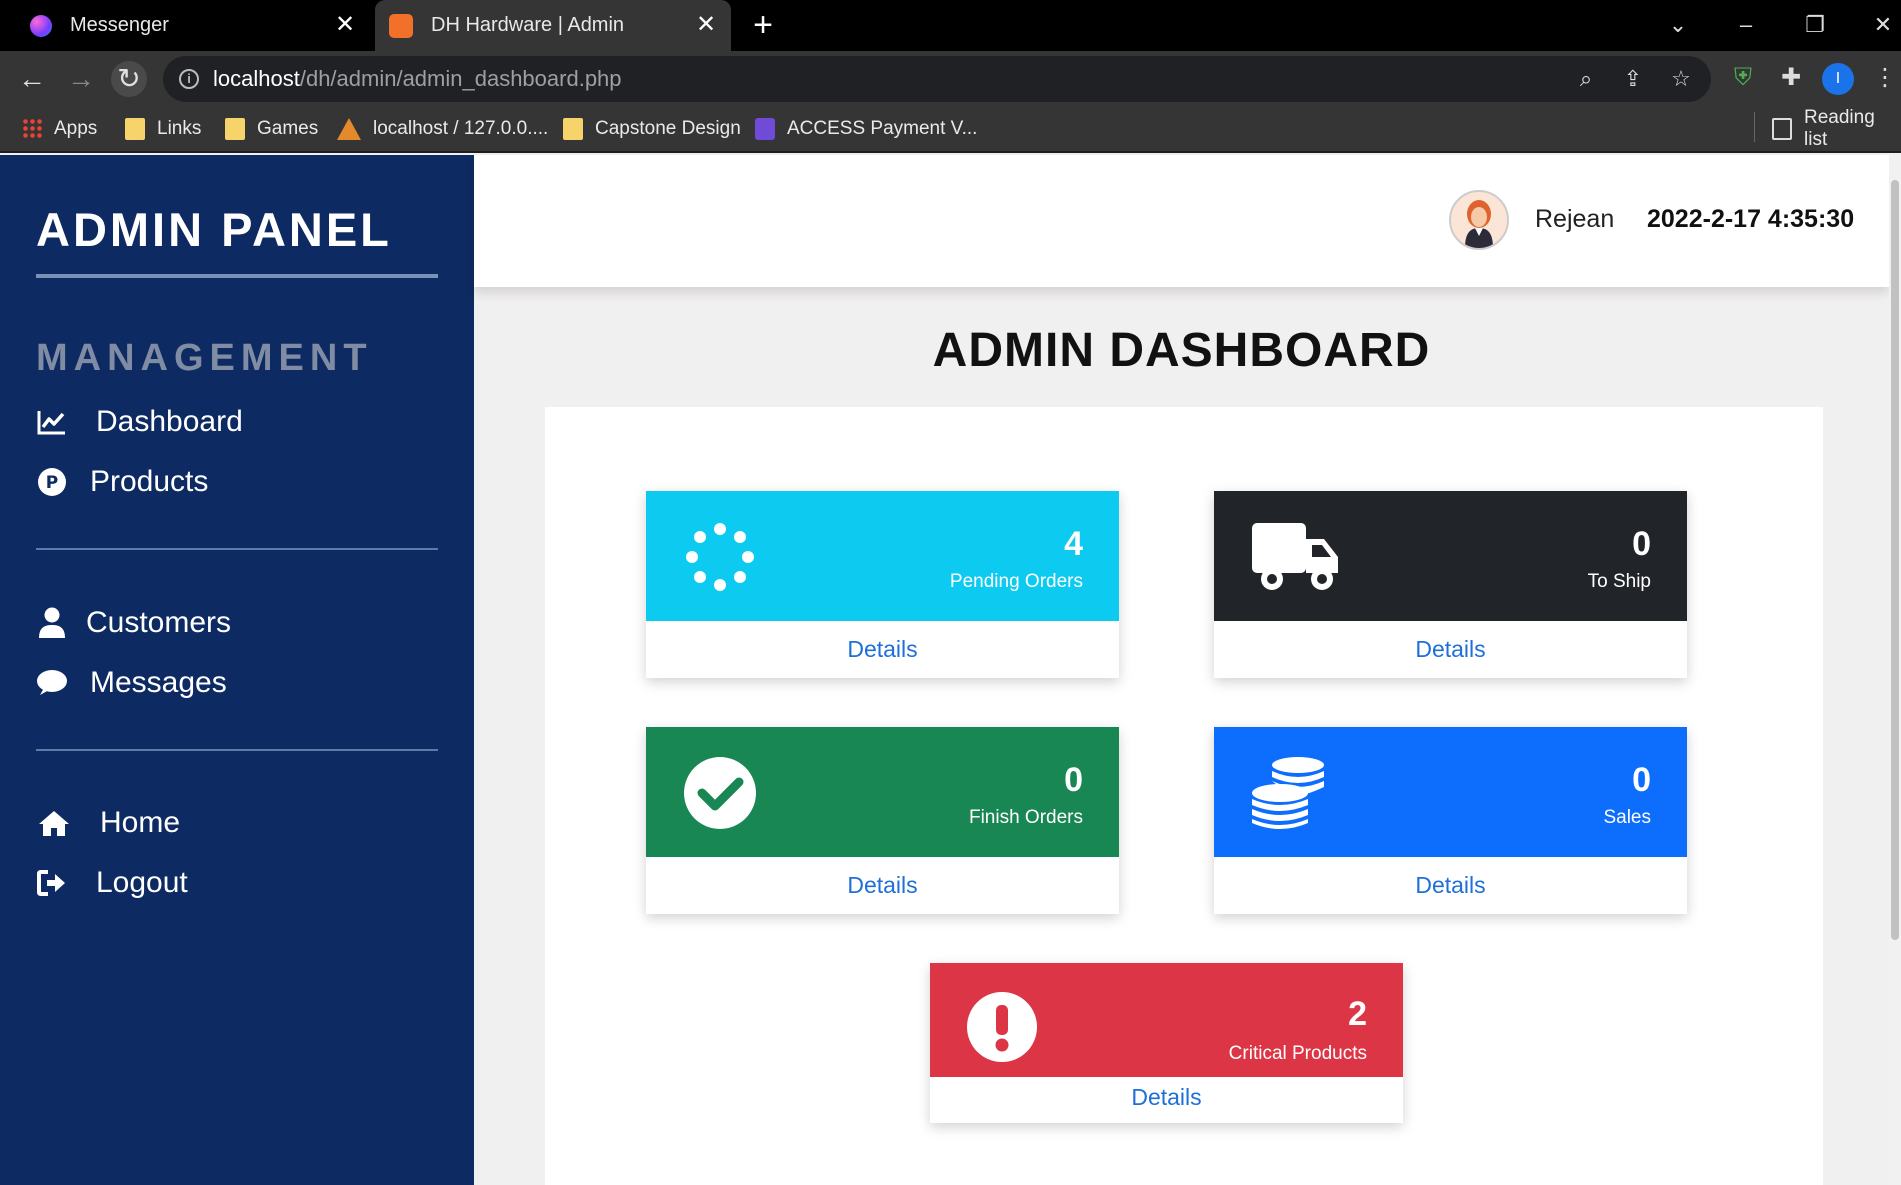 The height and width of the screenshot is (1185, 1901). I want to click on coins-icon, so click(1288, 793).